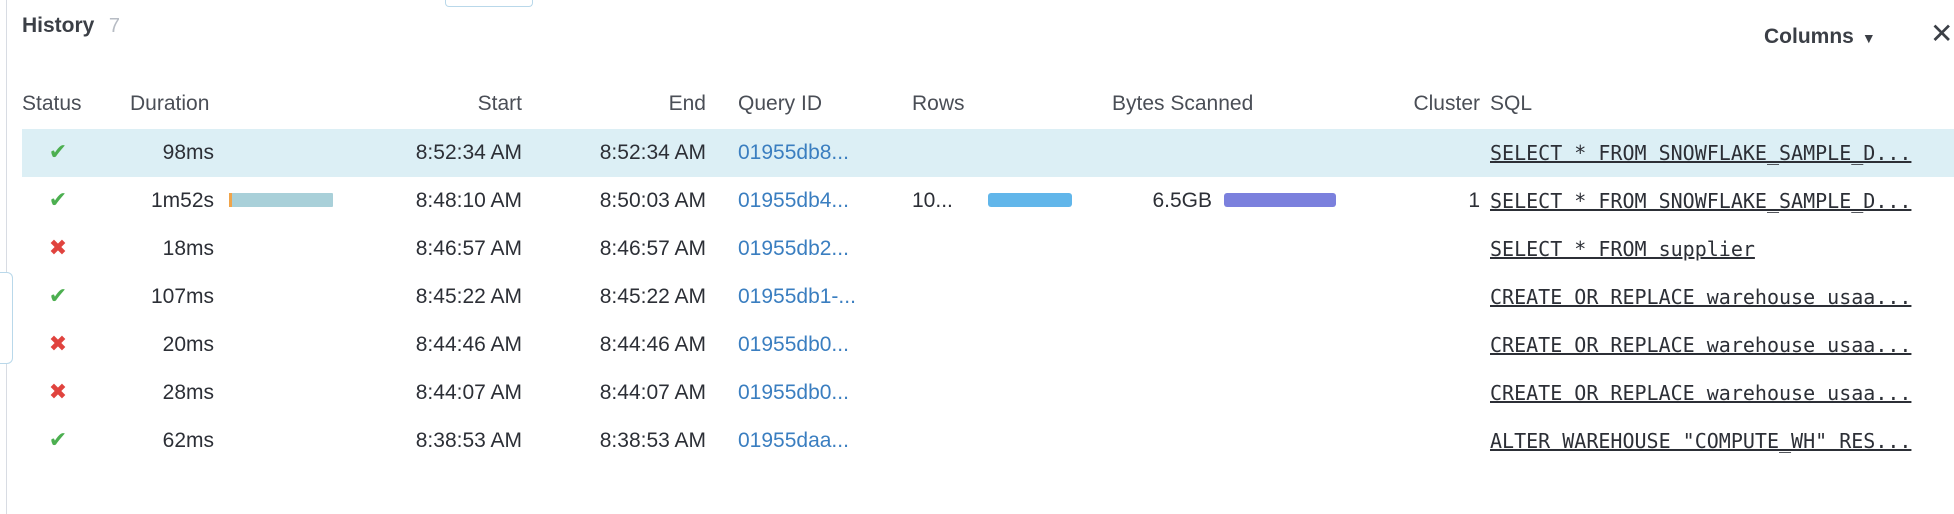 Image resolution: width=1954 pixels, height=514 pixels. Describe the element at coordinates (1030, 200) in the screenshot. I see `rows-bar` at that location.